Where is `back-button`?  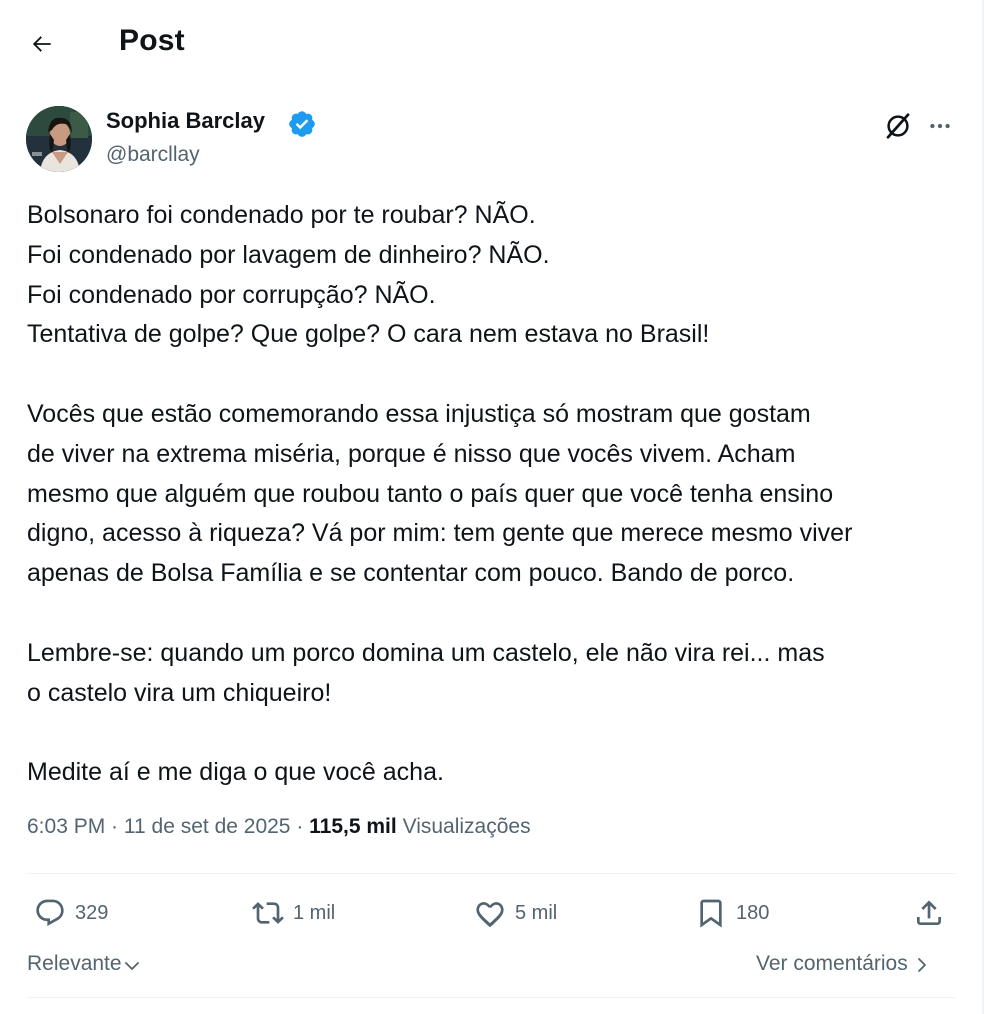
back-button is located at coordinates (42, 44).